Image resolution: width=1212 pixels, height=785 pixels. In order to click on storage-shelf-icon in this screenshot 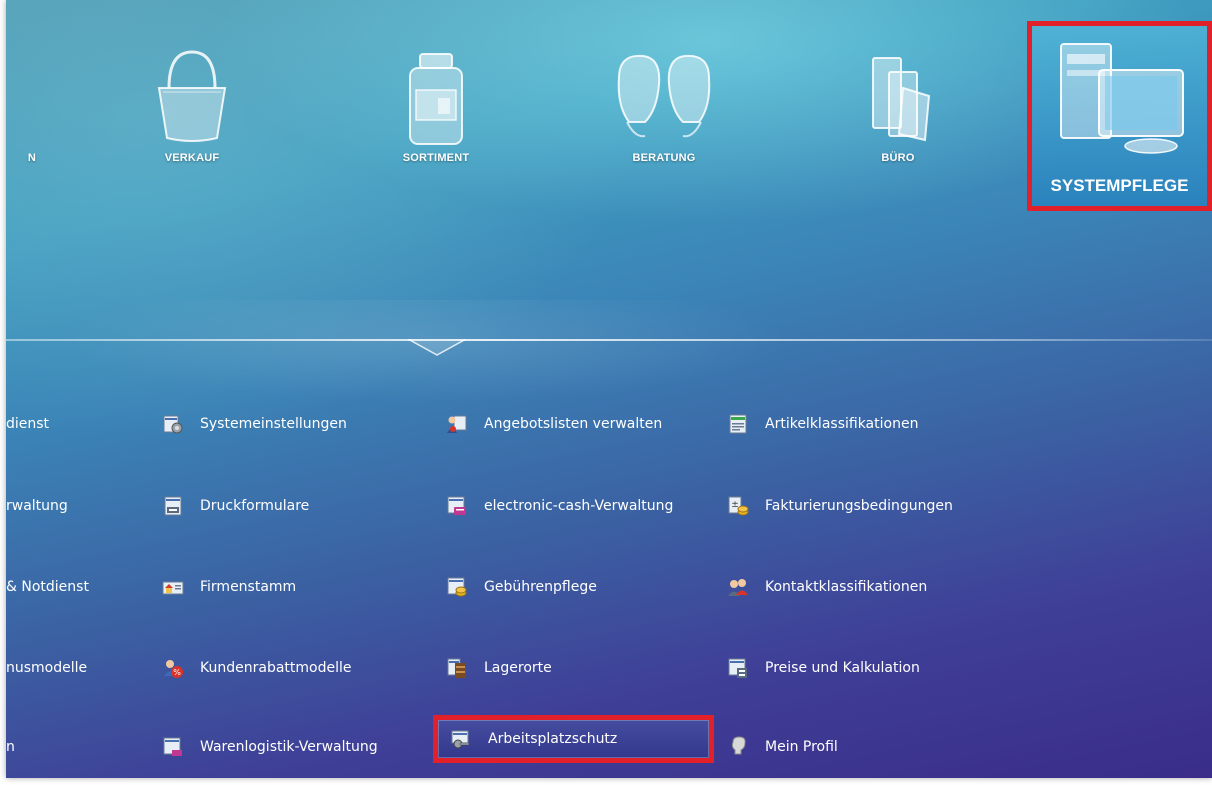, I will do `click(456, 668)`.